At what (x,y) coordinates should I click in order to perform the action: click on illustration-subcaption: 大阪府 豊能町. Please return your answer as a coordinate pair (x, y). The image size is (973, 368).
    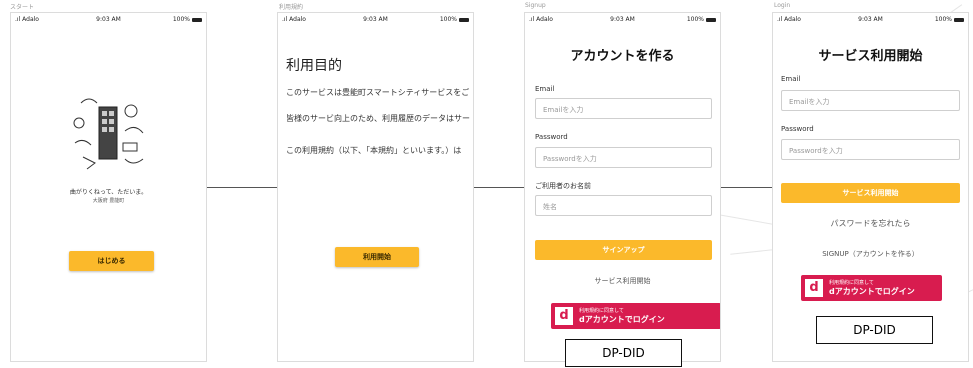
    Looking at the image, I should click on (108, 201).